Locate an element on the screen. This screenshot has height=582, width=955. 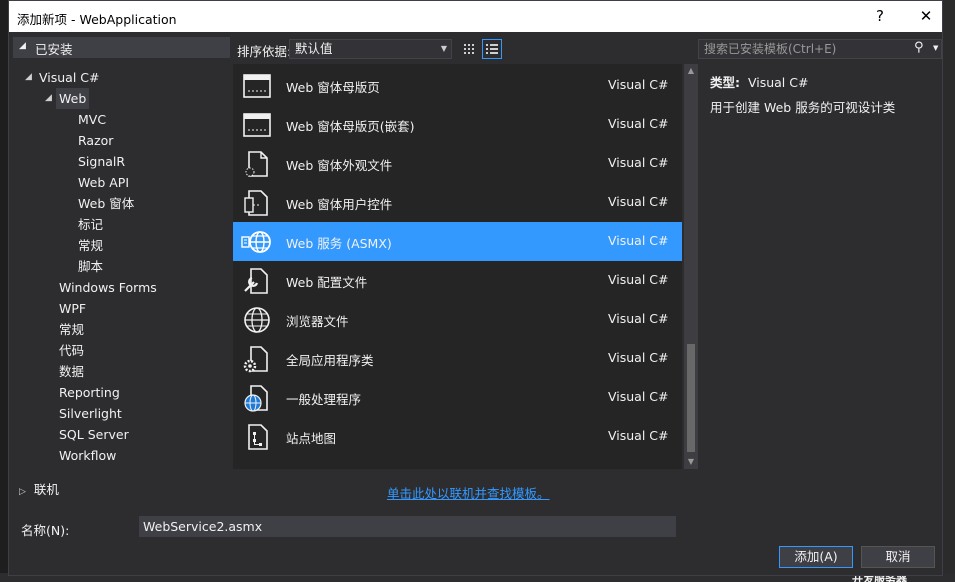
tree-item-label: Web is located at coordinates (73, 98).